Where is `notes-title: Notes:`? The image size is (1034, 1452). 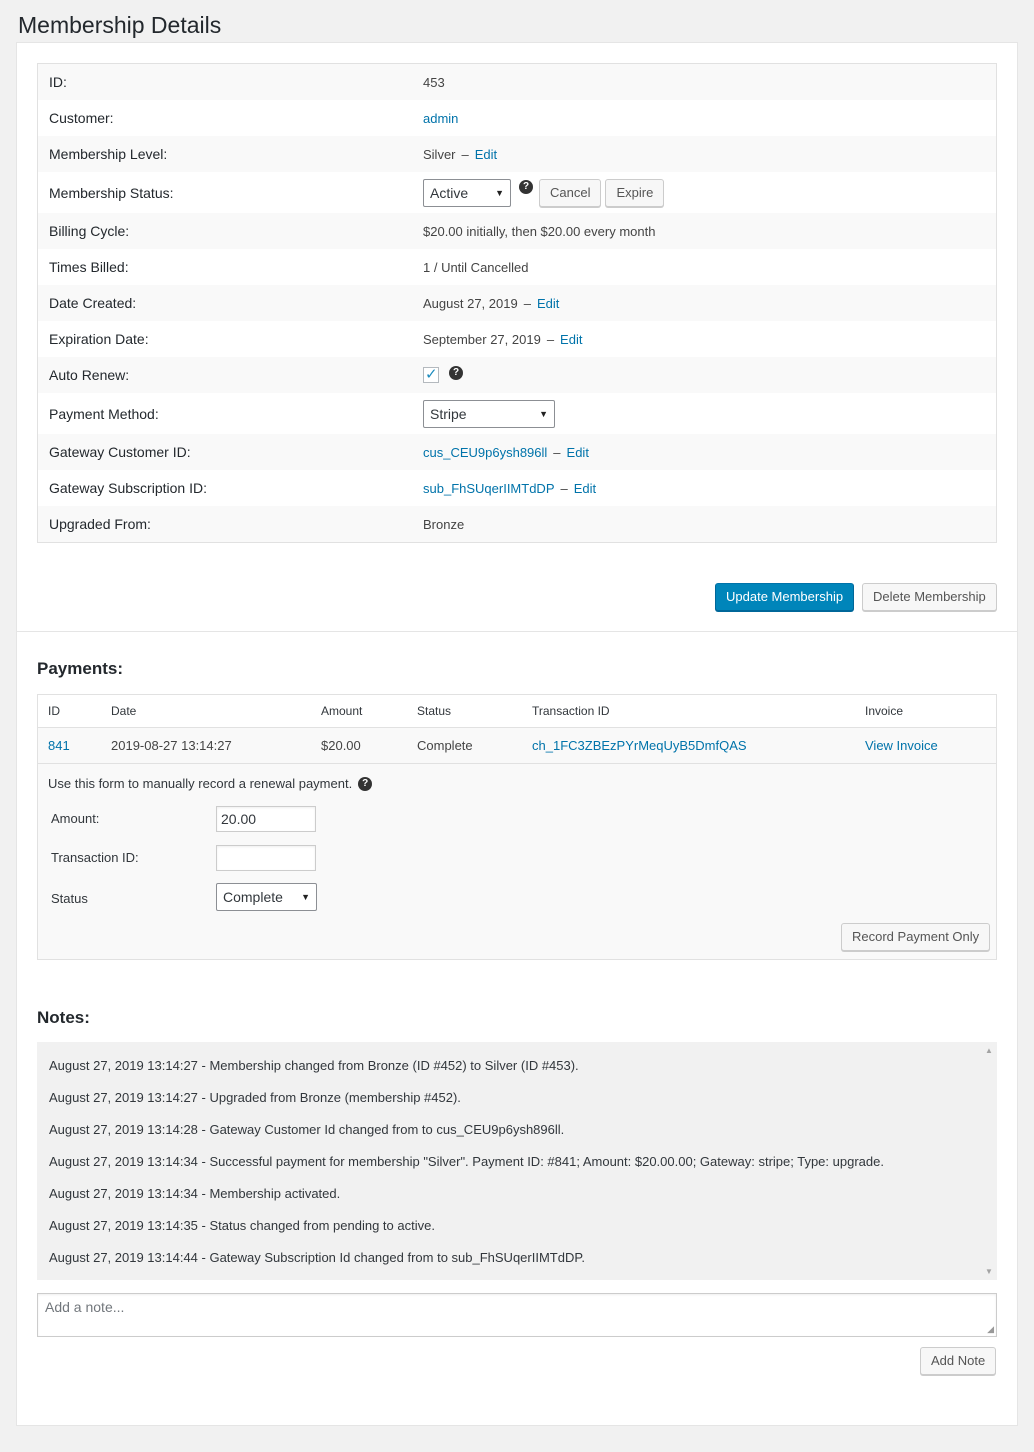 notes-title: Notes: is located at coordinates (63, 1017).